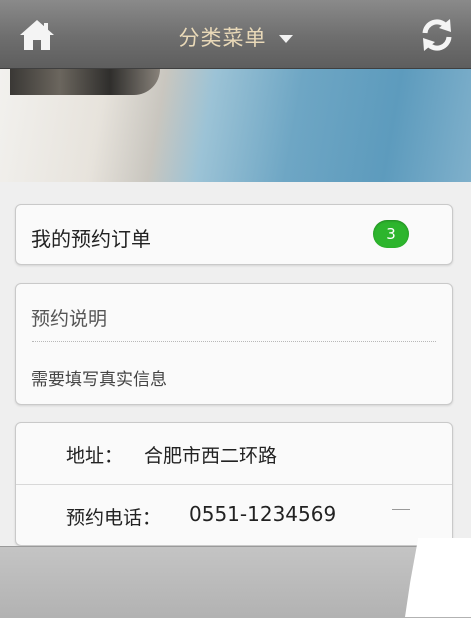 The width and height of the screenshot is (471, 618). What do you see at coordinates (69, 319) in the screenshot?
I see `instructions-title: 预约说明` at bounding box center [69, 319].